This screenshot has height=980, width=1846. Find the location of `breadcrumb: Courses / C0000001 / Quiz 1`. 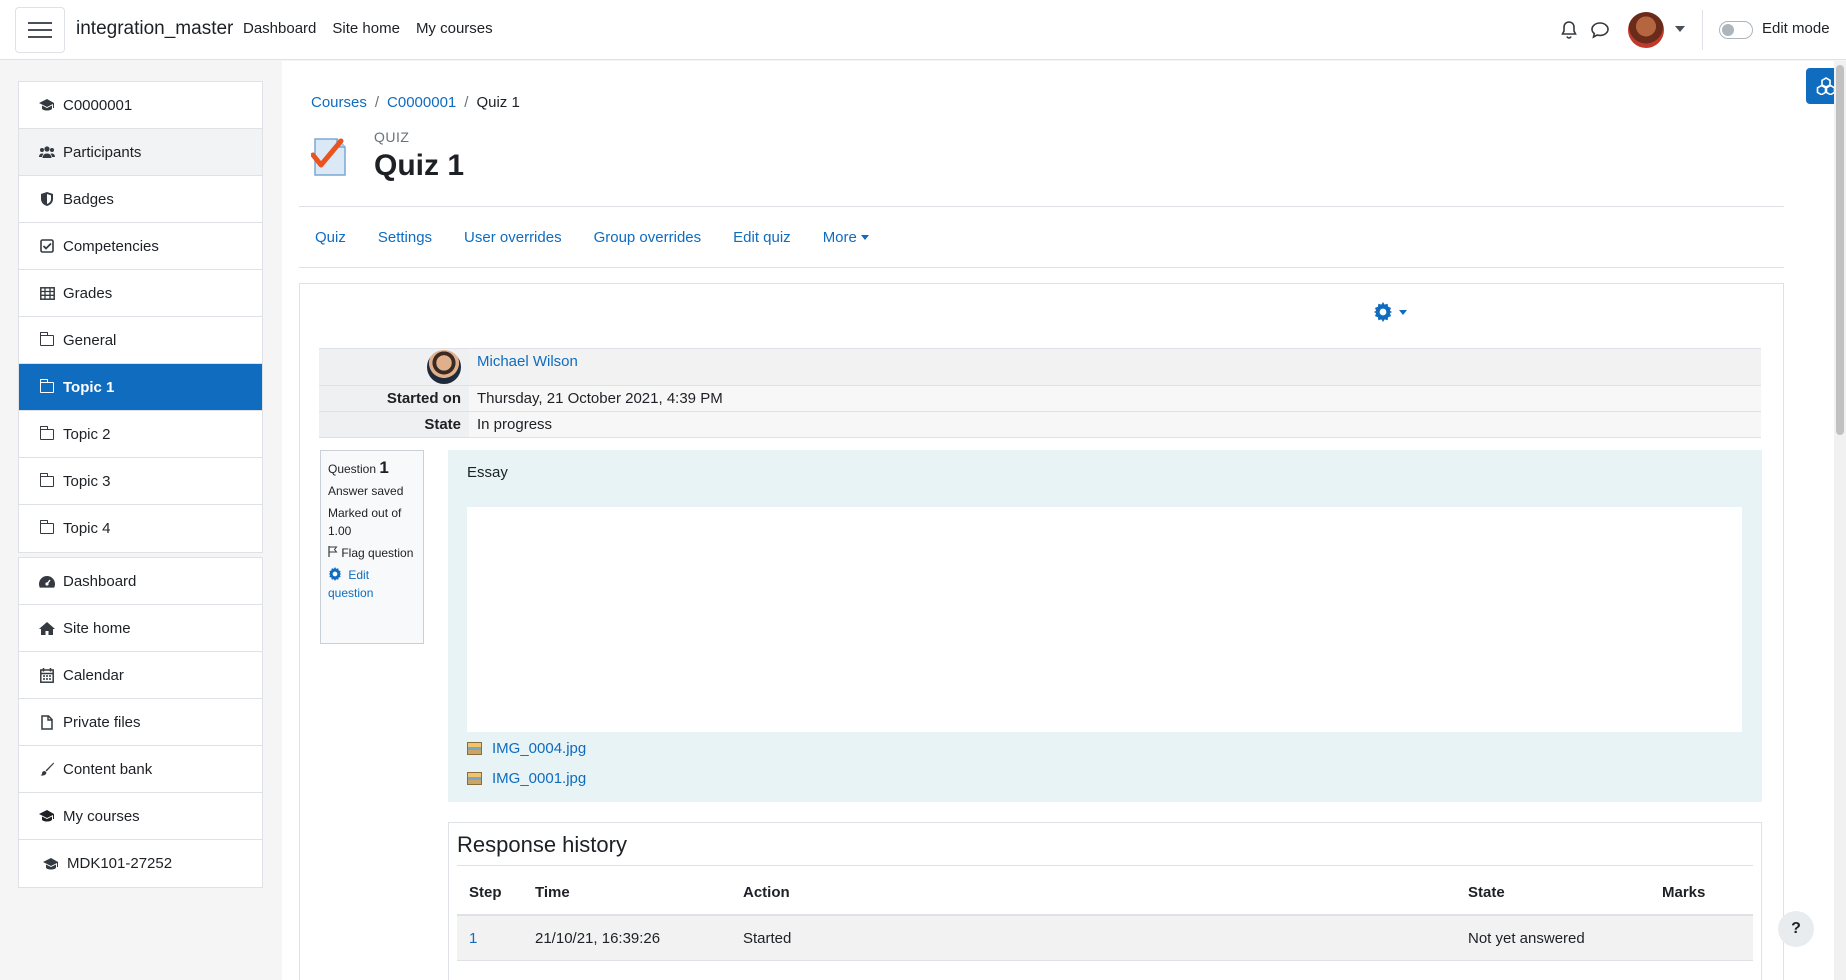

breadcrumb: Courses / C0000001 / Quiz 1 is located at coordinates (415, 102).